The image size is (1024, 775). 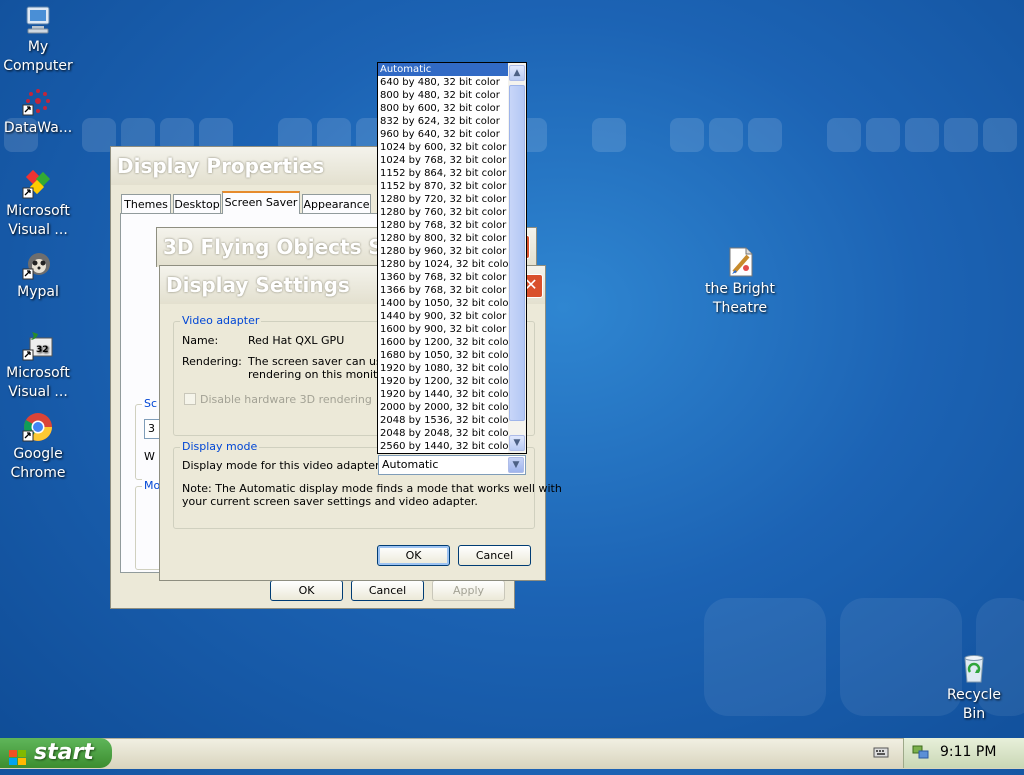 What do you see at coordinates (968, 752) in the screenshot?
I see `clock: 9:11 PM` at bounding box center [968, 752].